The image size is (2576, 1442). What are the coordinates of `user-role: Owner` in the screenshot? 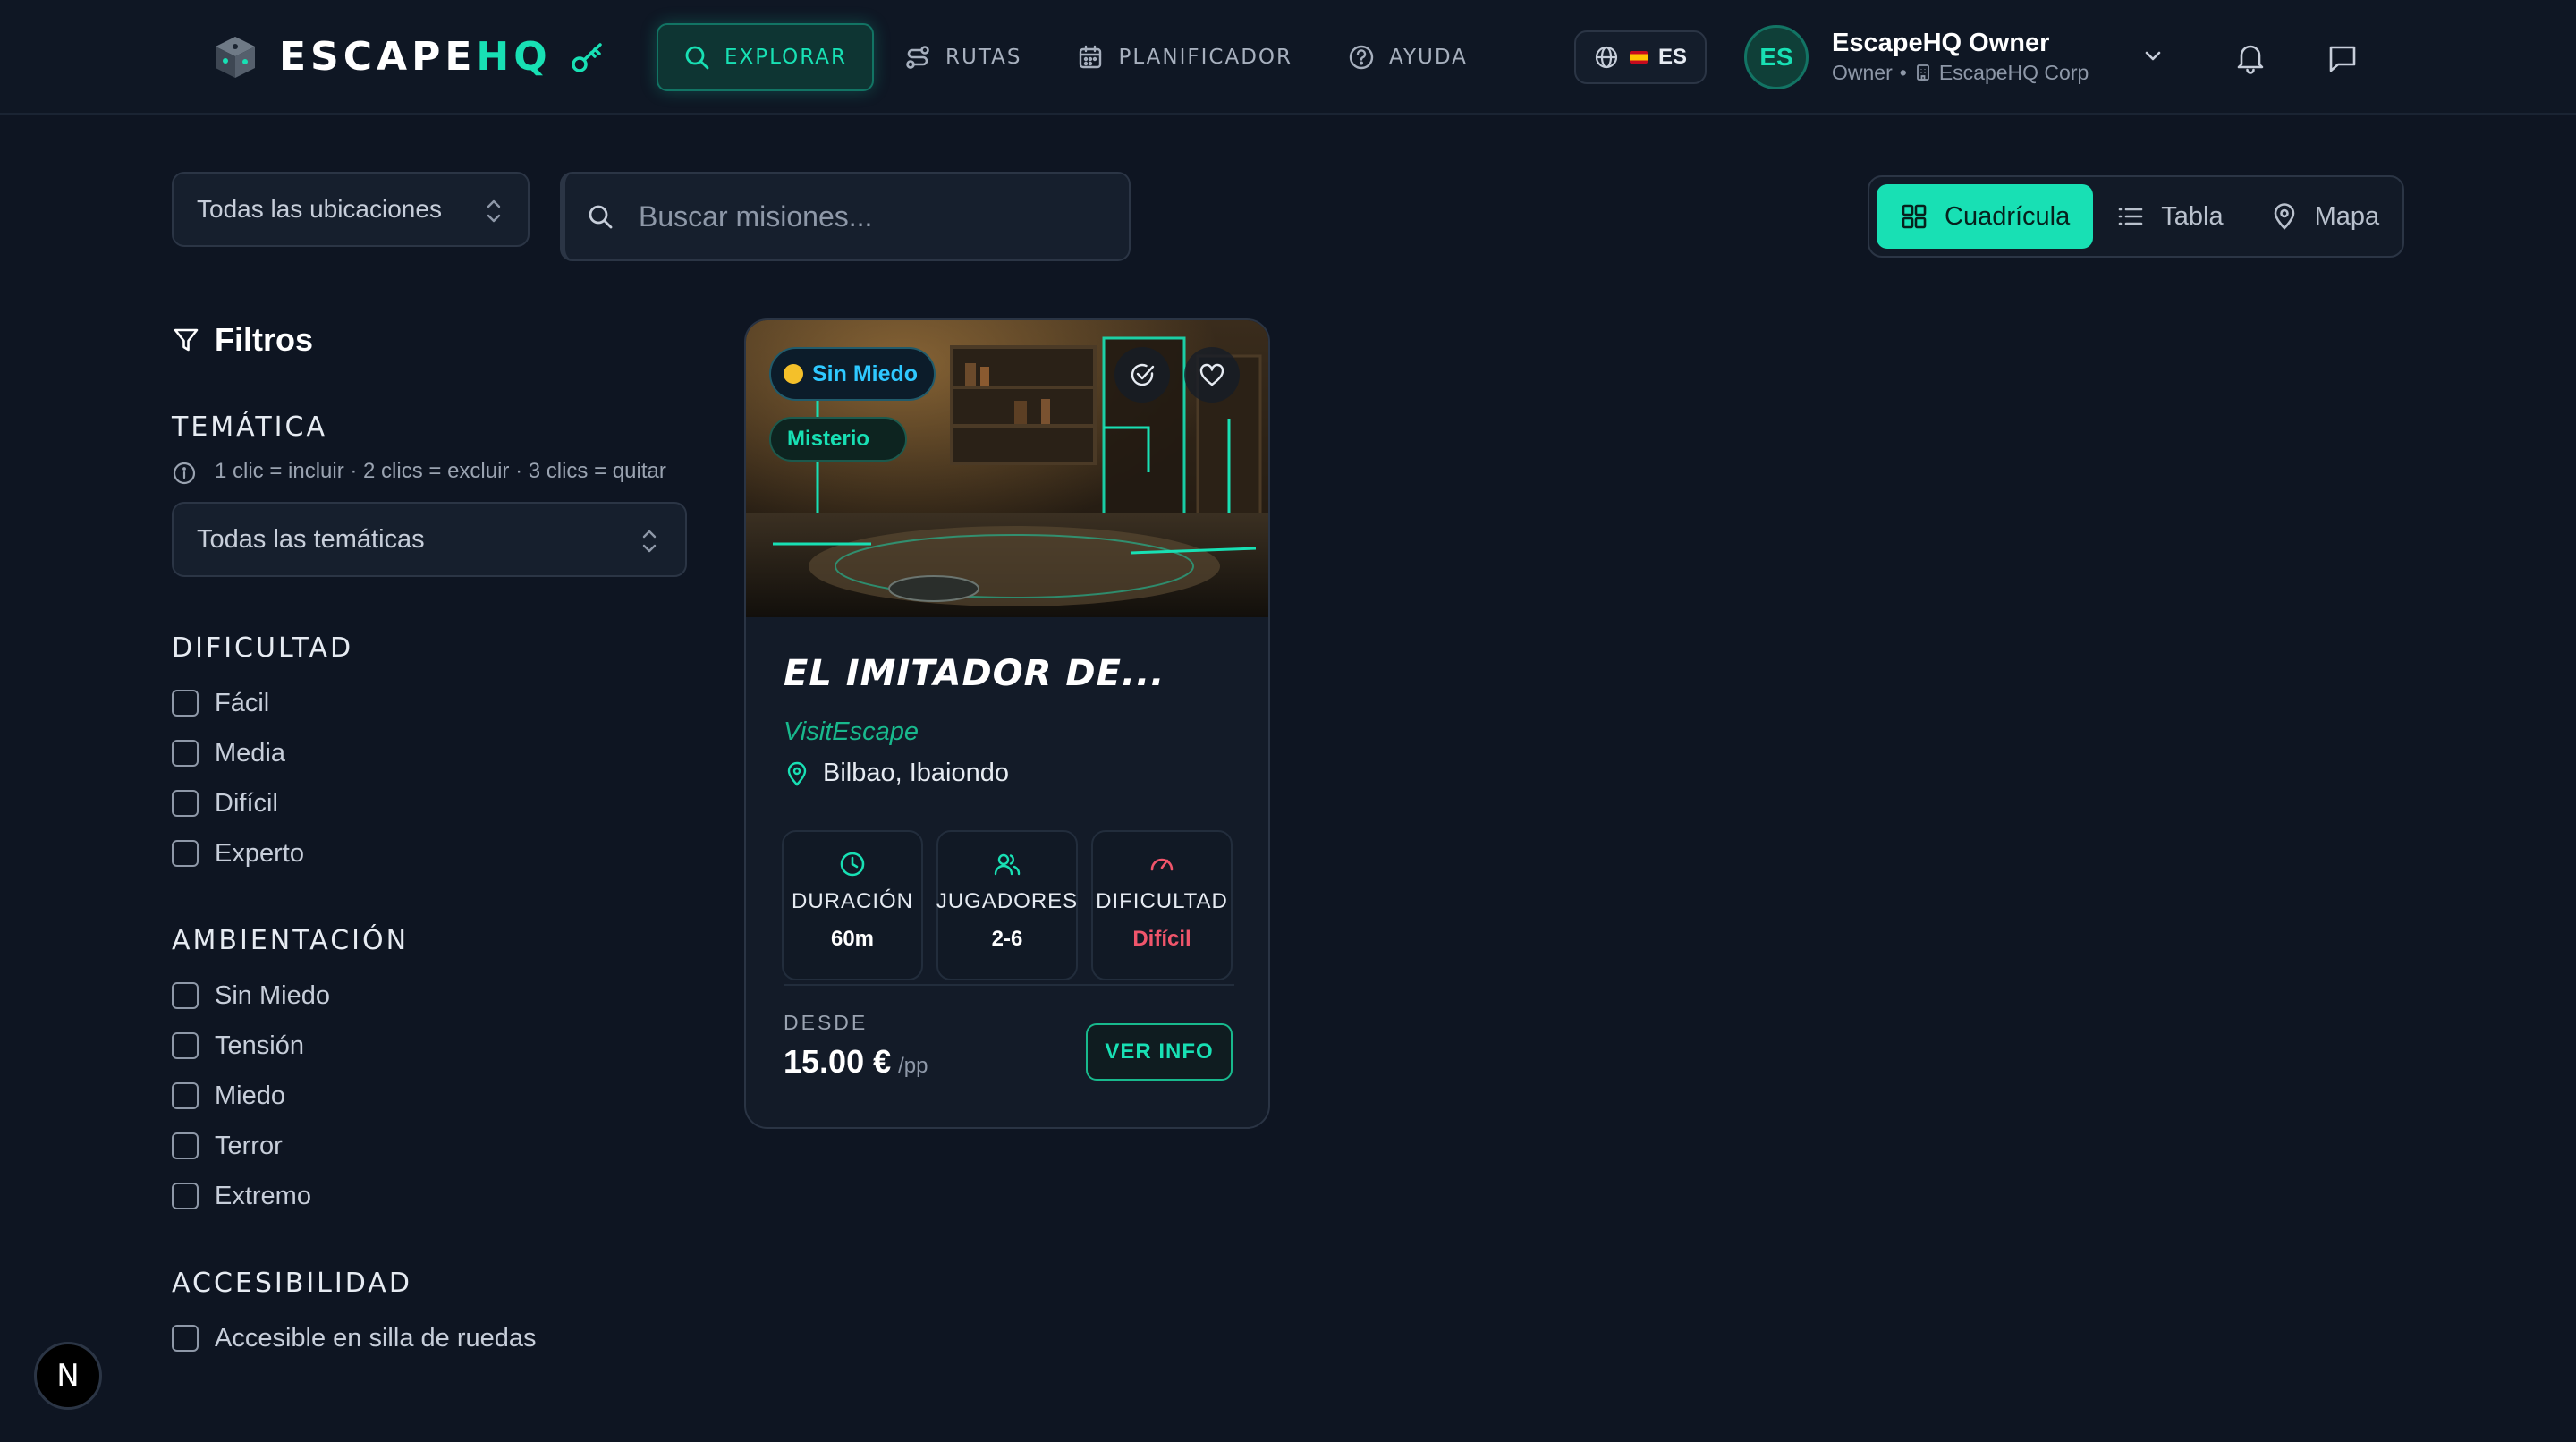 It's located at (1862, 72).